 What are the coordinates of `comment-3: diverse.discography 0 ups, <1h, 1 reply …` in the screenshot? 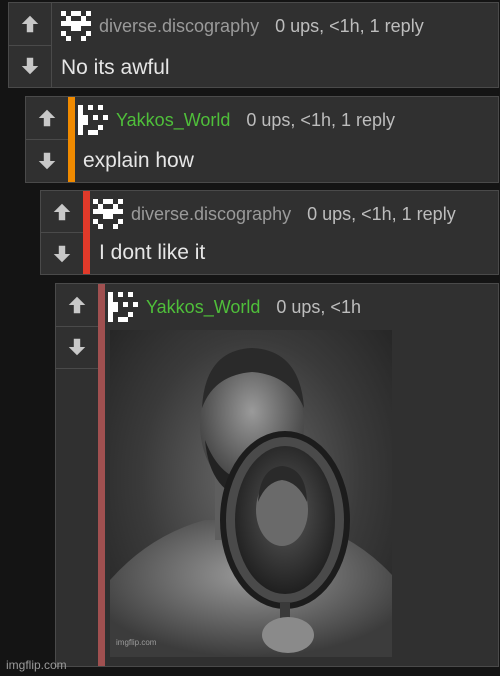 It's located at (269, 232).